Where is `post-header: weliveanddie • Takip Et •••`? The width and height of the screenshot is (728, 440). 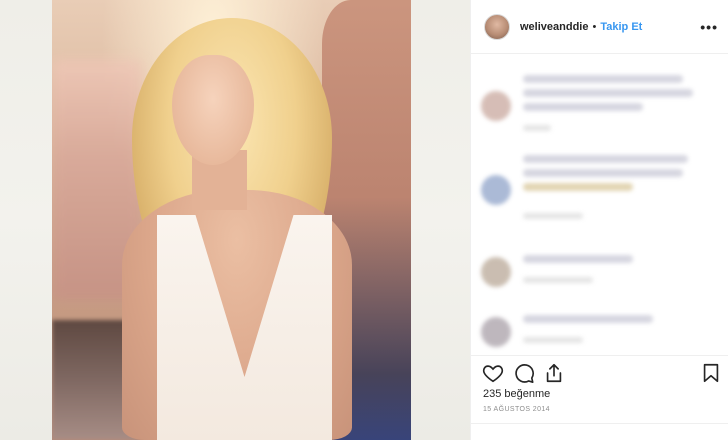 post-header: weliveanddie • Takip Et ••• is located at coordinates (599, 27).